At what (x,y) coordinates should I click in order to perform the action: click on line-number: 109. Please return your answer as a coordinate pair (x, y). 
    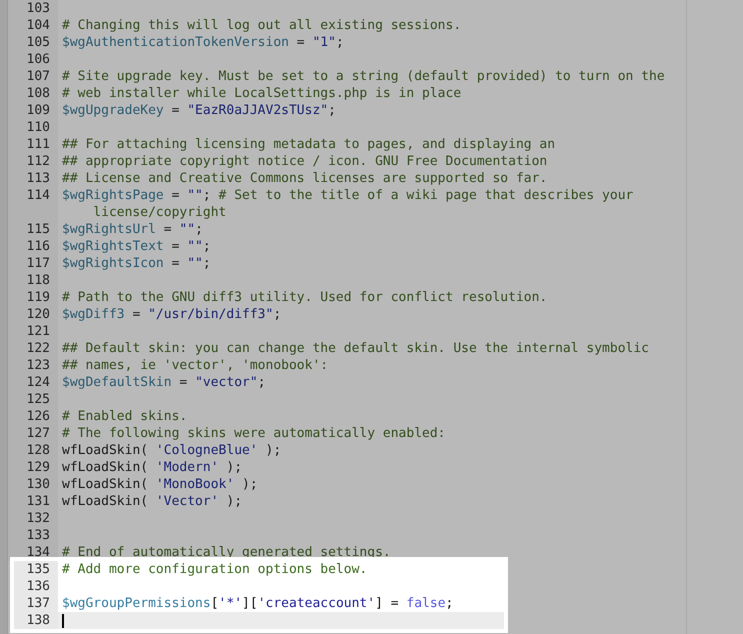
    Looking at the image, I should click on (38, 110).